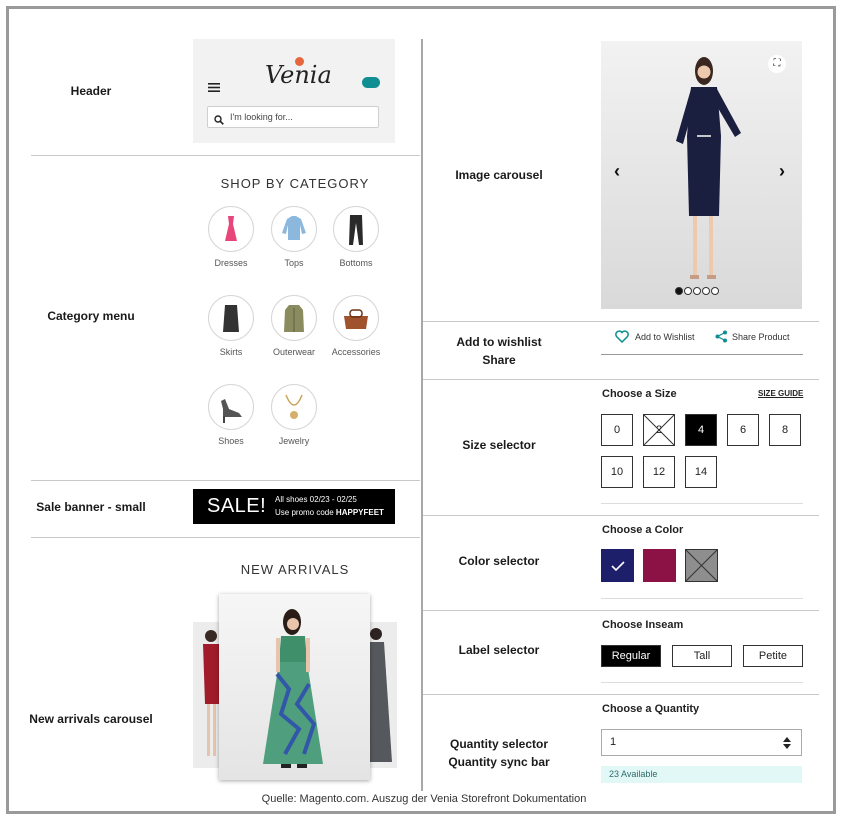 The image size is (848, 825). What do you see at coordinates (499, 762) in the screenshot?
I see `label-quantity-sync: Quantity sync bar` at bounding box center [499, 762].